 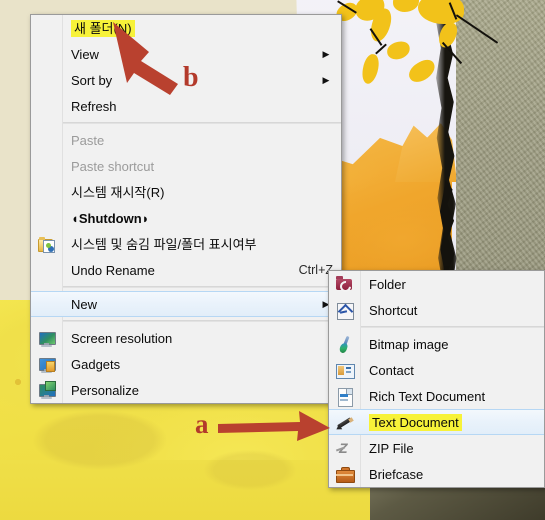 I want to click on wallpaper-grey-strip, so click(x=500, y=145).